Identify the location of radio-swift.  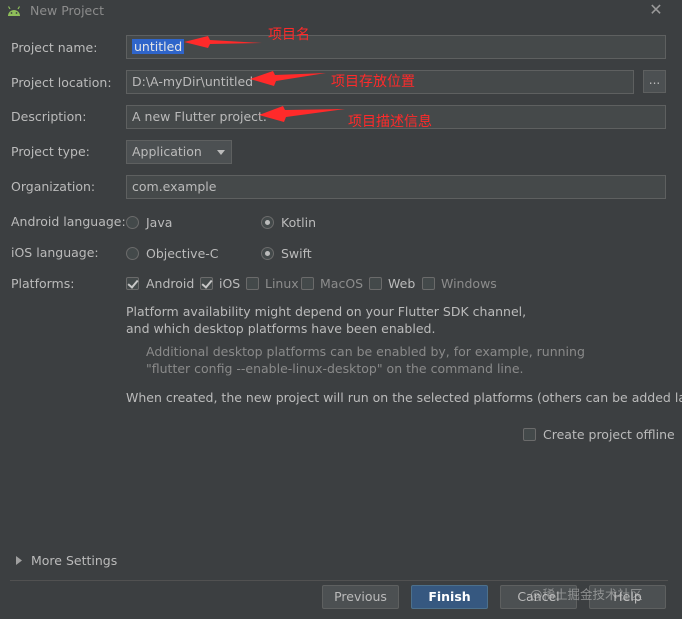
(267, 253).